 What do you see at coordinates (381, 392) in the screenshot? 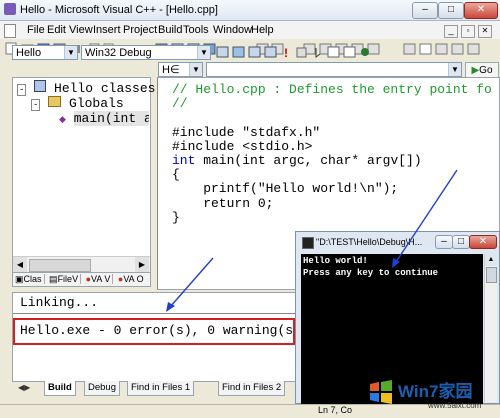
I see `windows-logo-icon` at bounding box center [381, 392].